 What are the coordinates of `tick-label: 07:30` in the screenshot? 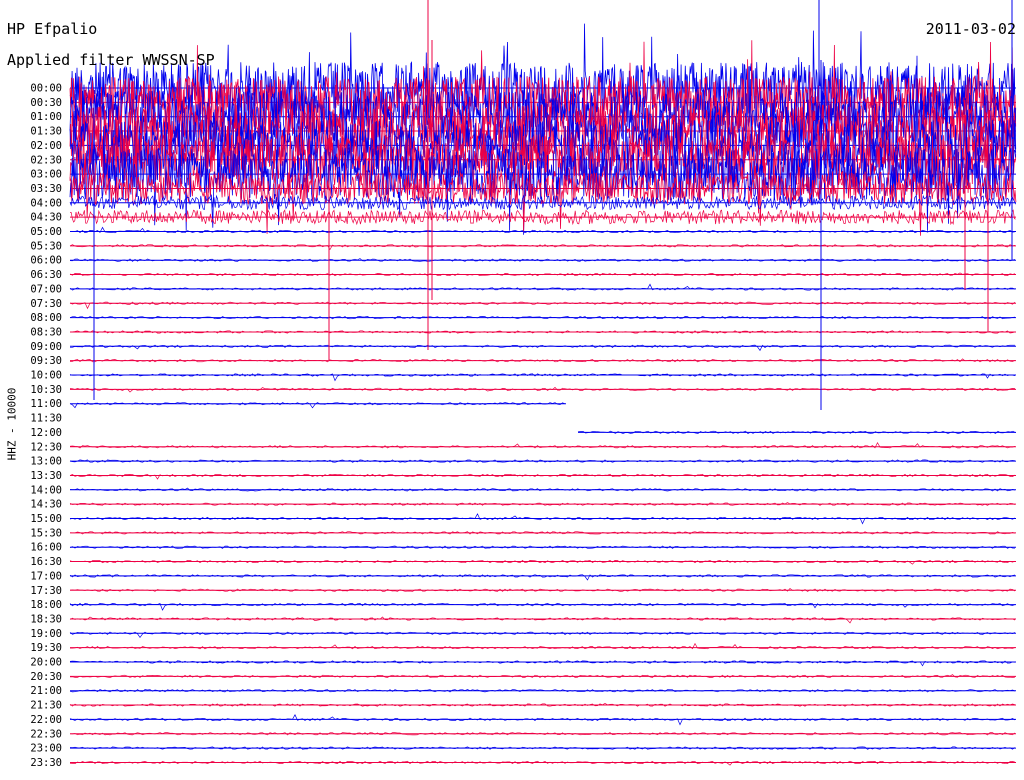 It's located at (46, 304).